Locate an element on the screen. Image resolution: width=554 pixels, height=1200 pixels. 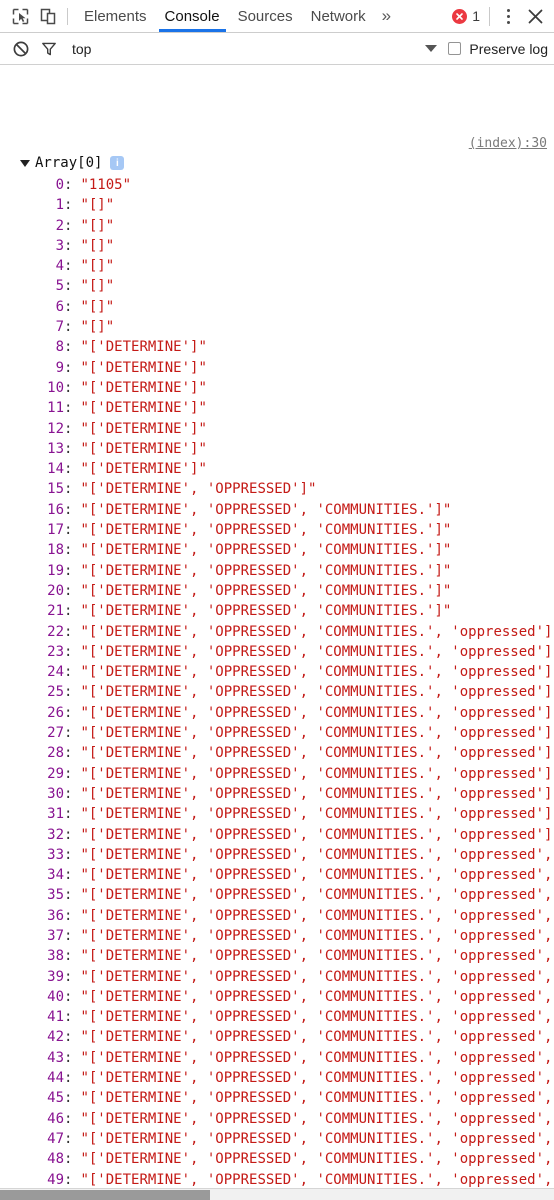
more-tabs-icon: » is located at coordinates (386, 16).